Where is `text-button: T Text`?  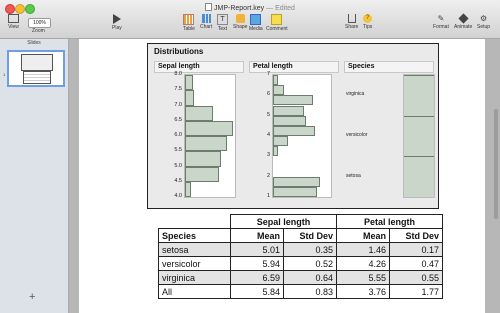 text-button: T Text is located at coordinates (222, 23).